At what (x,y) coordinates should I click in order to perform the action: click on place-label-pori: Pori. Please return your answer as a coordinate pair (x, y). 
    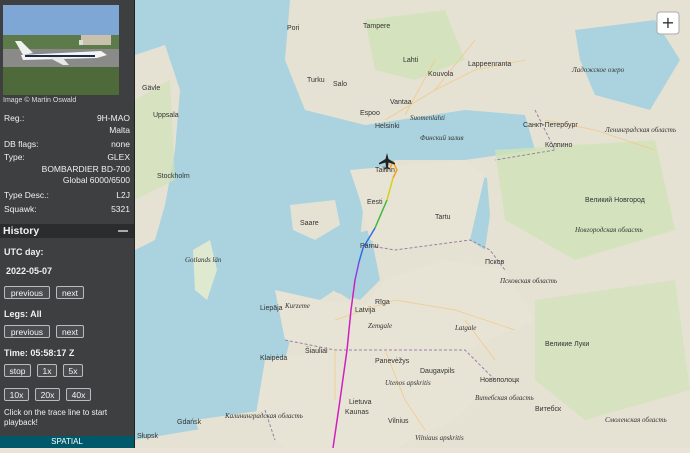
    Looking at the image, I should click on (293, 28).